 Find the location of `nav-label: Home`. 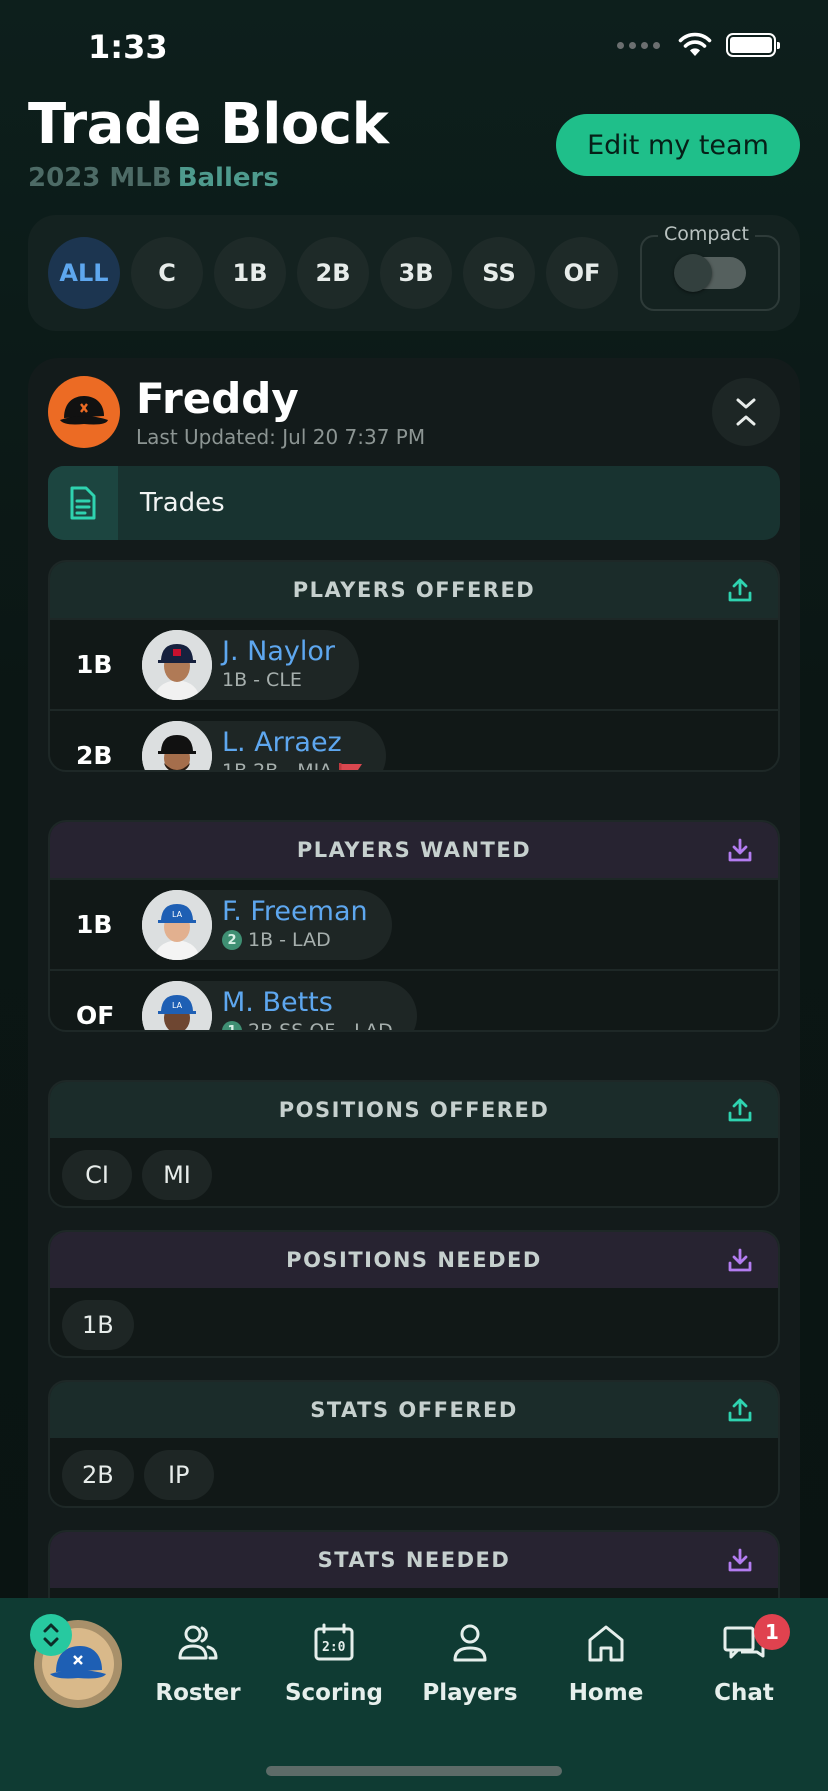

nav-label: Home is located at coordinates (606, 1693).